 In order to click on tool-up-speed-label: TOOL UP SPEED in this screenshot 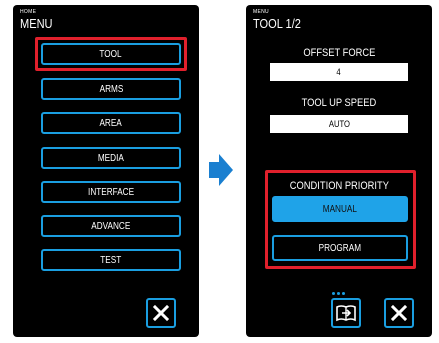, I will do `click(339, 103)`.